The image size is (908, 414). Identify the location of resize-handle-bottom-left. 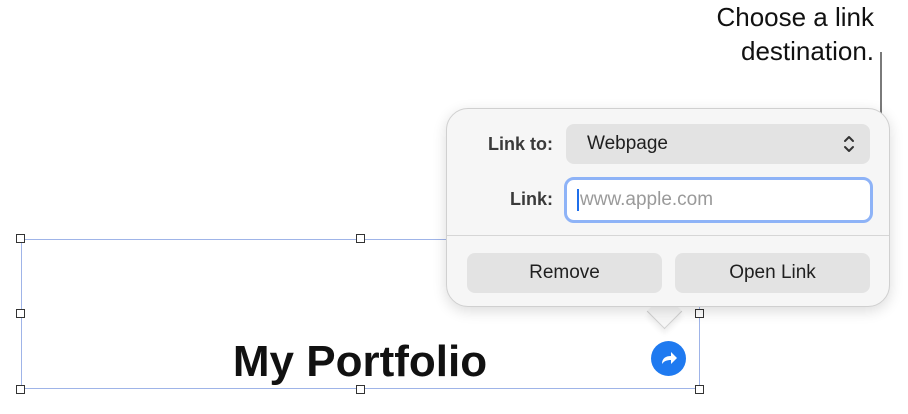
(20, 389).